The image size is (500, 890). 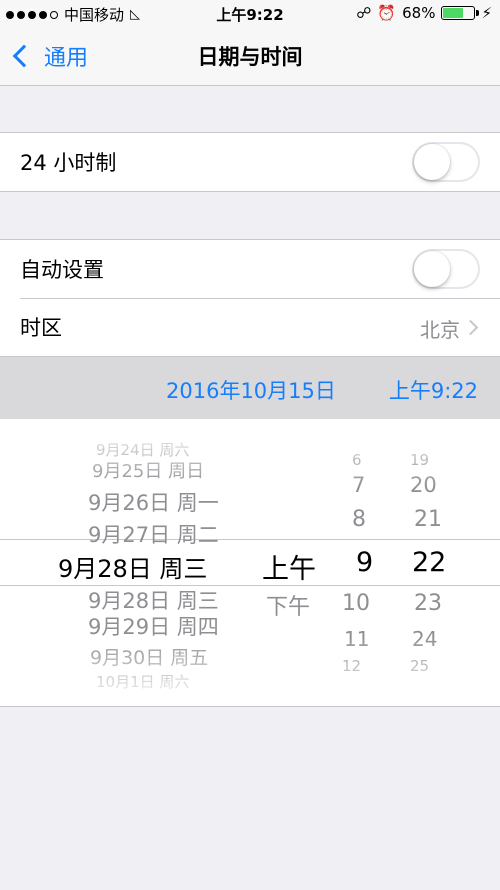 I want to click on timezone-label: 时区, so click(x=41, y=328).